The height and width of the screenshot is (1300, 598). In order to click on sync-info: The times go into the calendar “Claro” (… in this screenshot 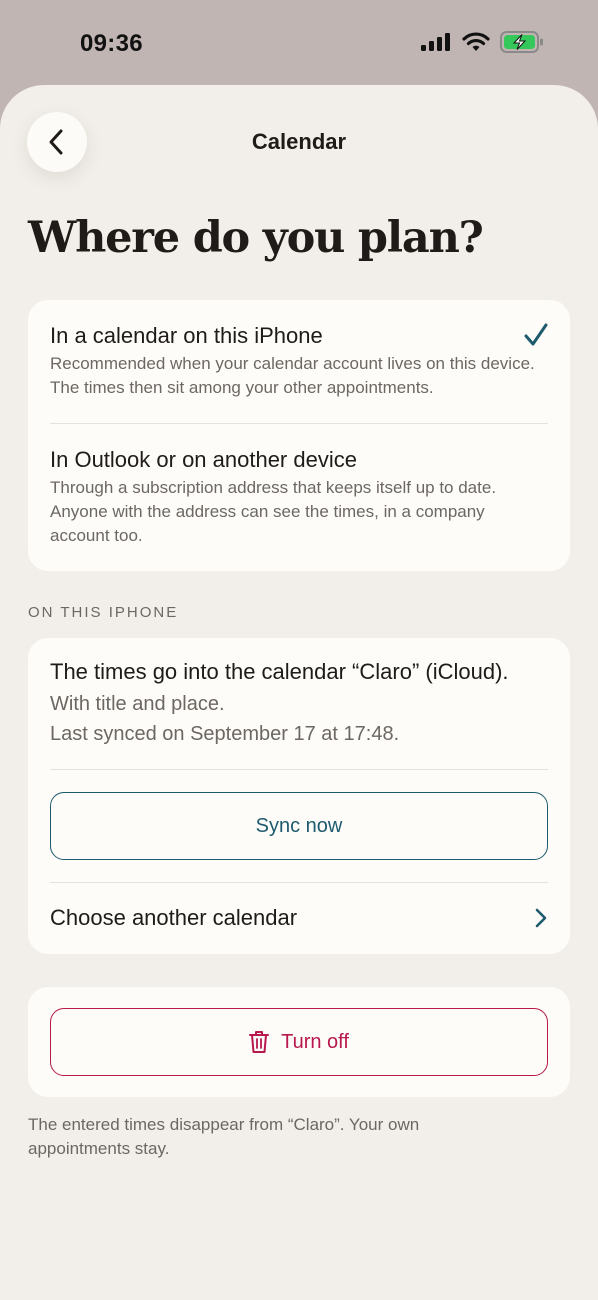, I will do `click(299, 703)`.